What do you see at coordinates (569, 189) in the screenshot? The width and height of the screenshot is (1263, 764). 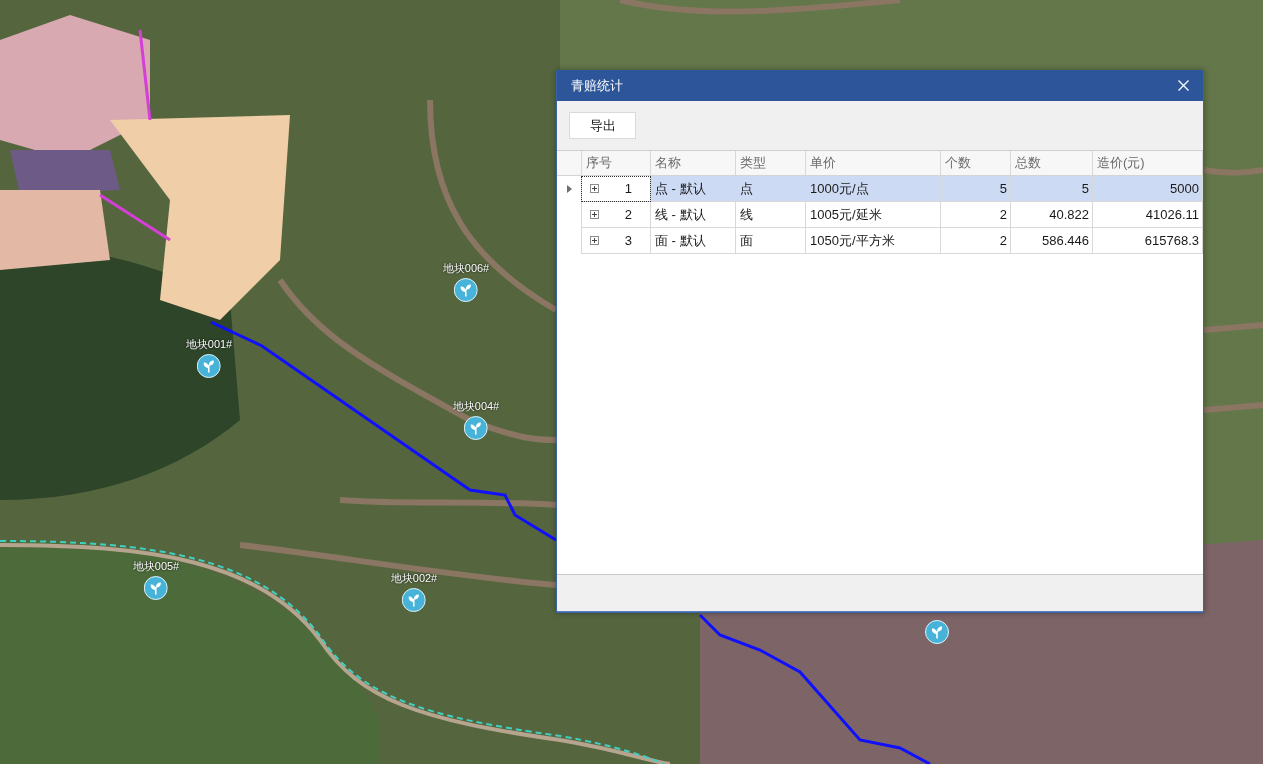 I see `row-pointer-icon` at bounding box center [569, 189].